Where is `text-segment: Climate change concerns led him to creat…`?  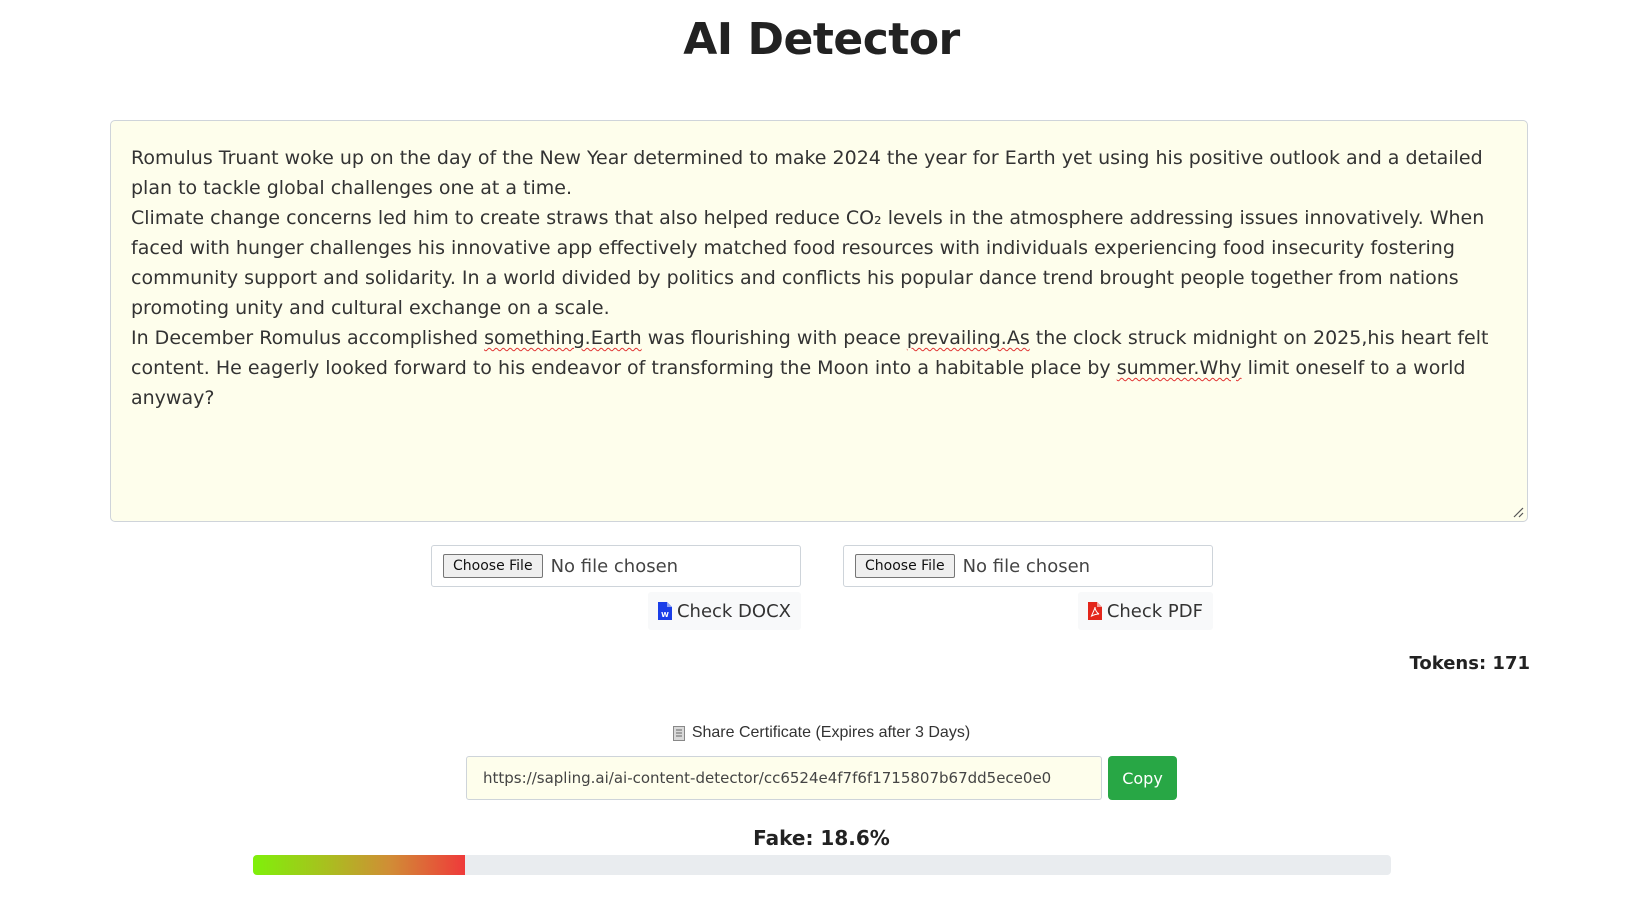 text-segment: Climate change concerns led him to creat… is located at coordinates (808, 263).